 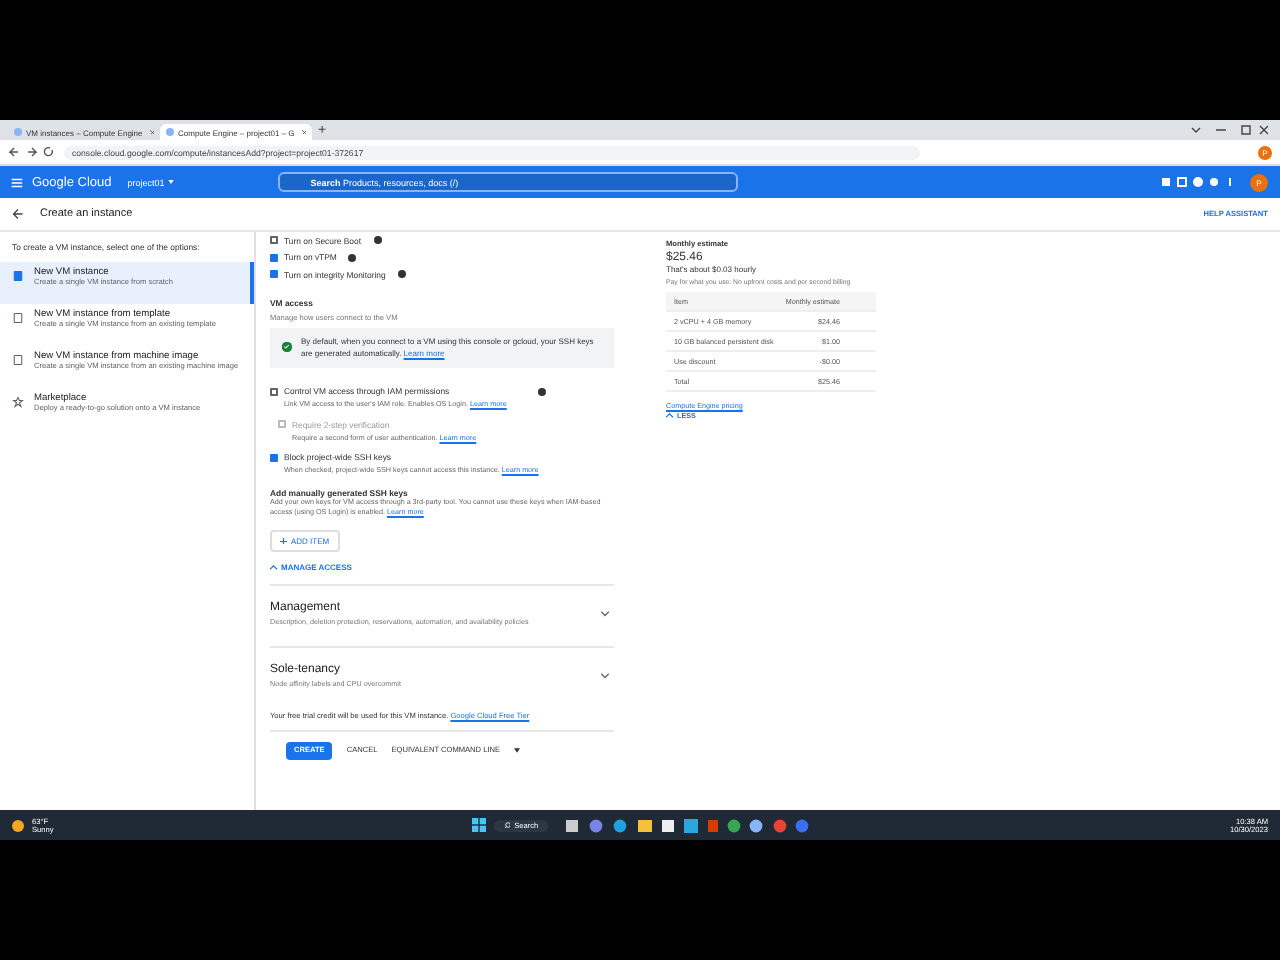 What do you see at coordinates (17, 182) in the screenshot?
I see `menu-icon` at bounding box center [17, 182].